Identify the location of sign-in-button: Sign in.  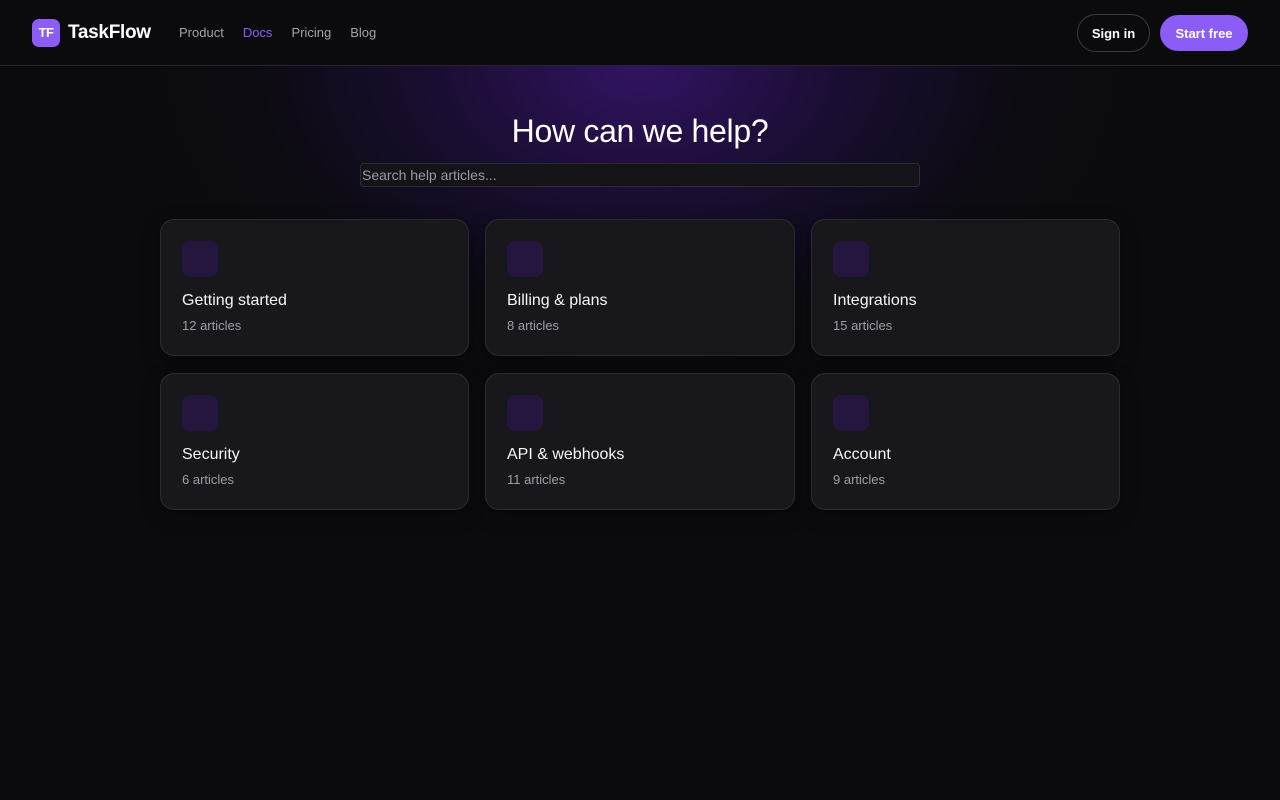
(1113, 33).